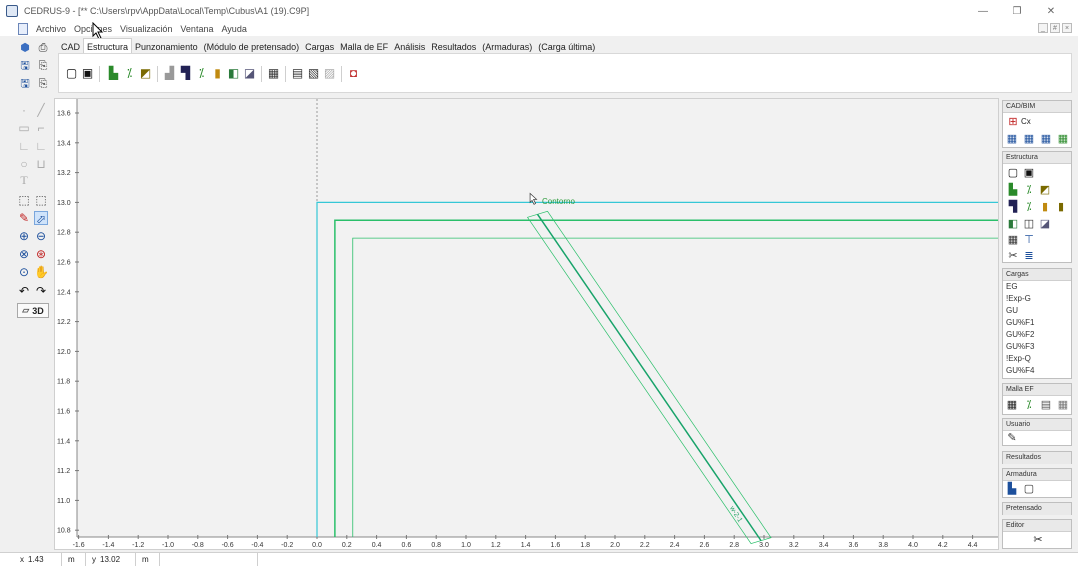 The height and width of the screenshot is (566, 1078). I want to click on bim-floor-down-icon: ▦, so click(1046, 139).